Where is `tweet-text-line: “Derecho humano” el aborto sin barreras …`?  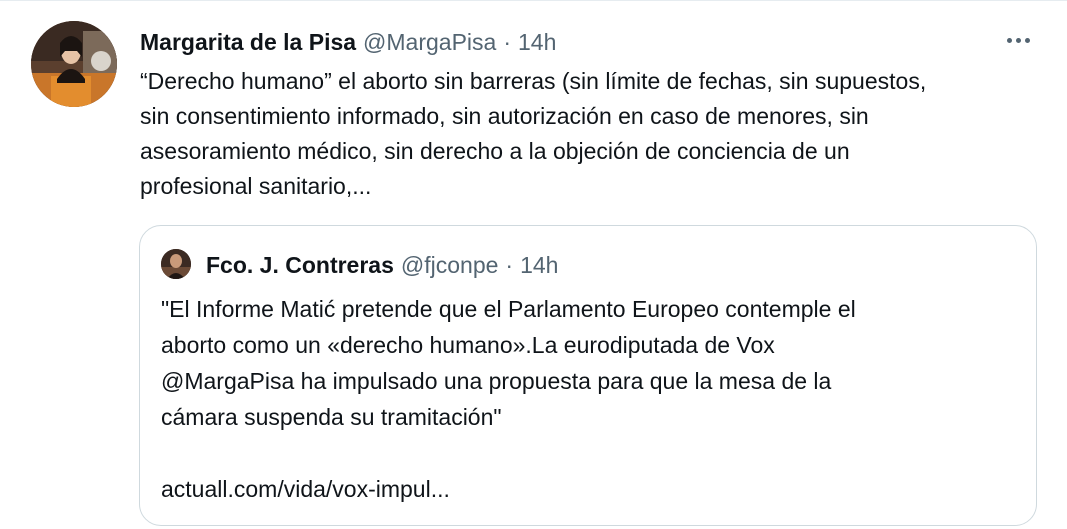 tweet-text-line: “Derecho humano” el aborto sin barreras … is located at coordinates (533, 81).